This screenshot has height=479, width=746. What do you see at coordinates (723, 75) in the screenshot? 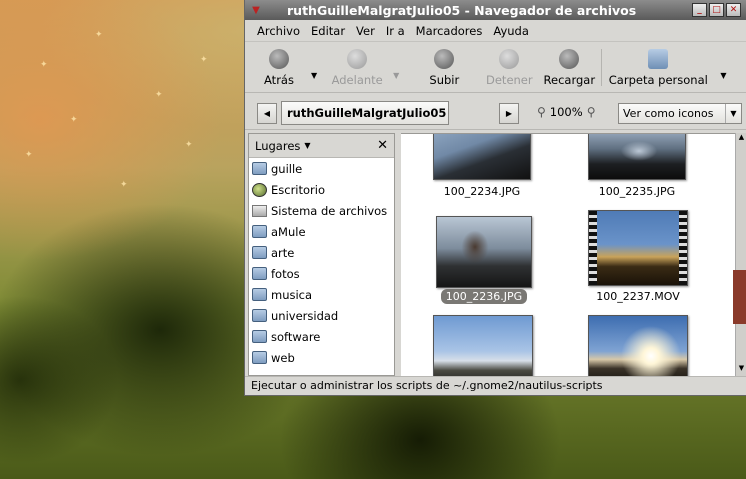
I see `toolbar-overflow-dropdown: ▼` at bounding box center [723, 75].